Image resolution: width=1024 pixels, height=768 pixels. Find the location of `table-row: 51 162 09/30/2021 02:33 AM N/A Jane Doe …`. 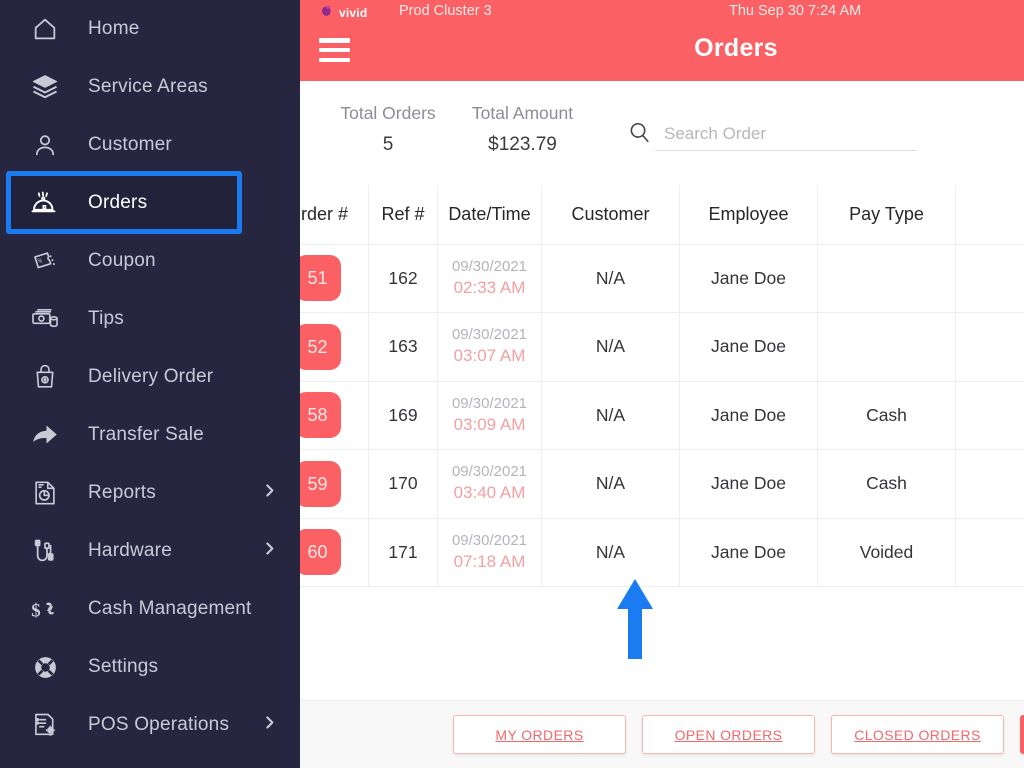

table-row: 51 162 09/30/2021 02:33 AM N/A Jane Doe … is located at coordinates (662, 278).